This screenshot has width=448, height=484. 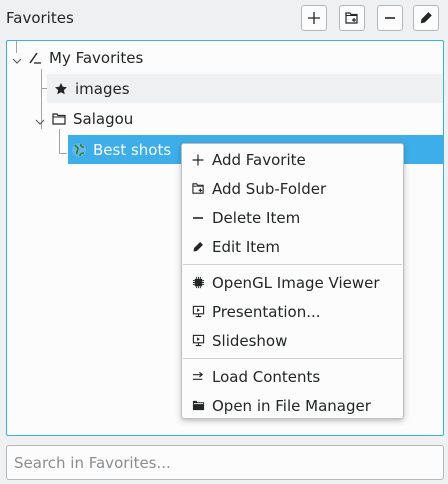 What do you see at coordinates (266, 376) in the screenshot?
I see `menu-item-label: Load Contents` at bounding box center [266, 376].